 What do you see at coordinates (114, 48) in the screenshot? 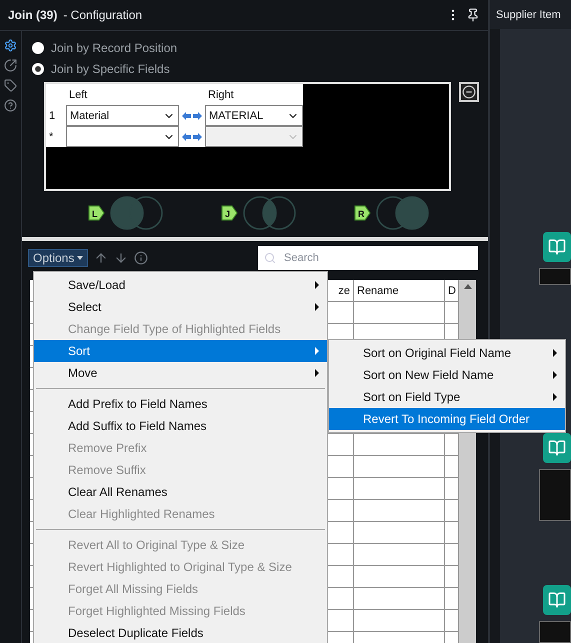
I see `radio-label: Join by Record Position` at bounding box center [114, 48].